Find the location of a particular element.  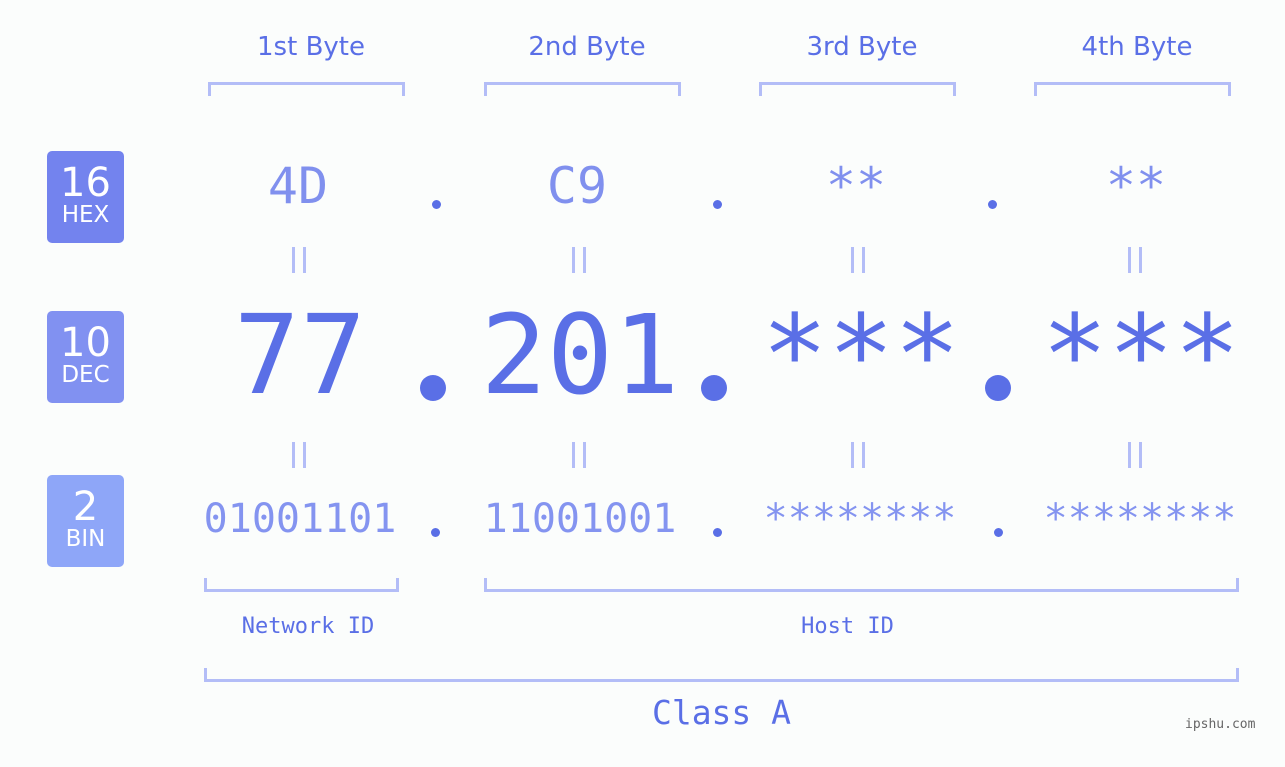

bin-byte-3: ******** is located at coordinates (860, 519).